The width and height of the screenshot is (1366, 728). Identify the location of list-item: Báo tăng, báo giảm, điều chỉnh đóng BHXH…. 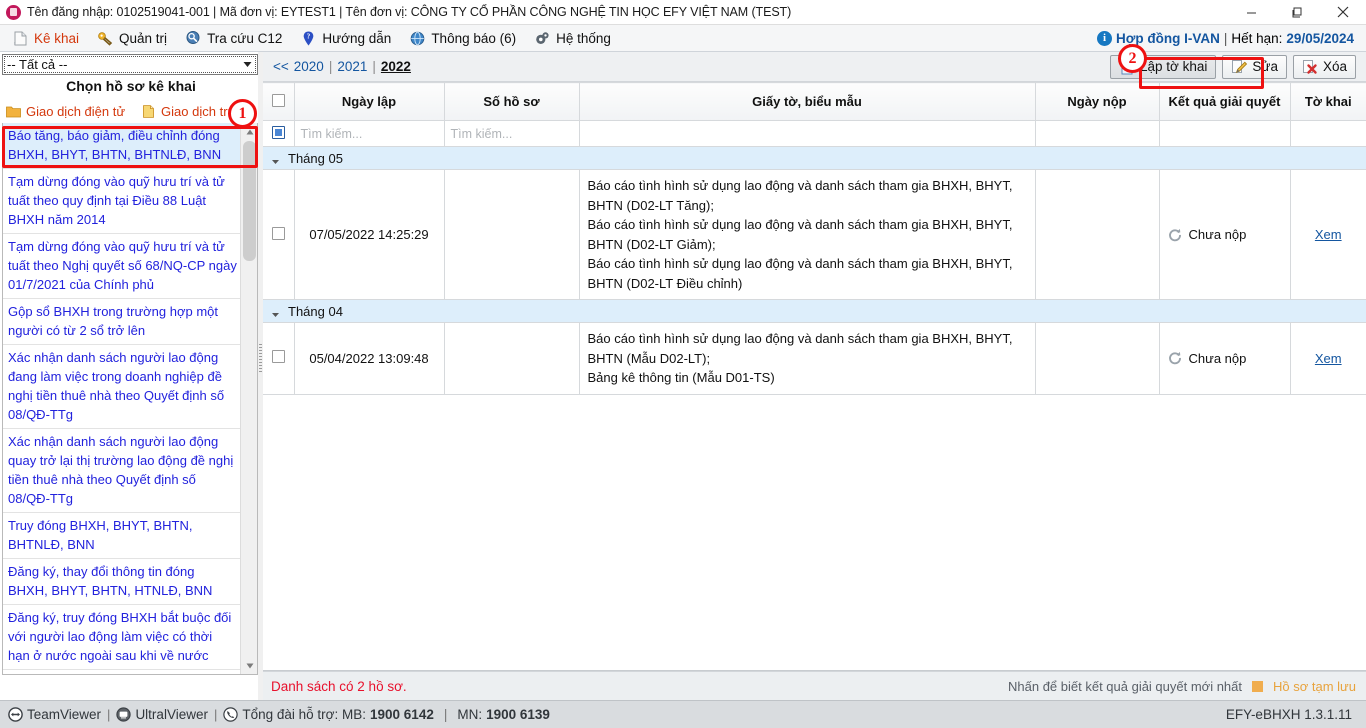
(122, 146).